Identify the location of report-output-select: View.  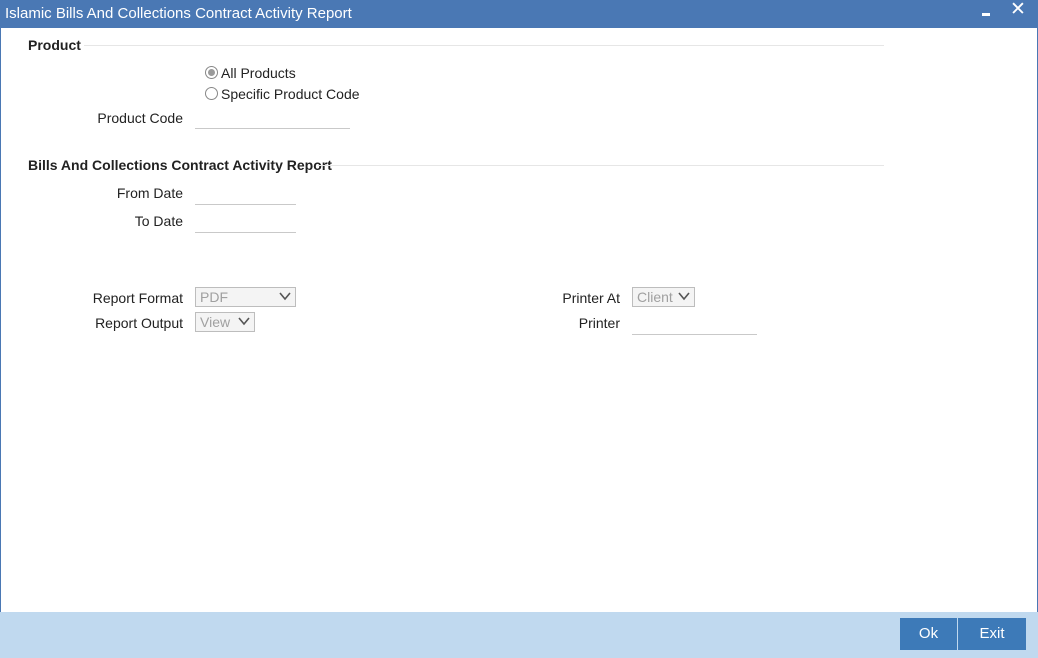
(225, 322).